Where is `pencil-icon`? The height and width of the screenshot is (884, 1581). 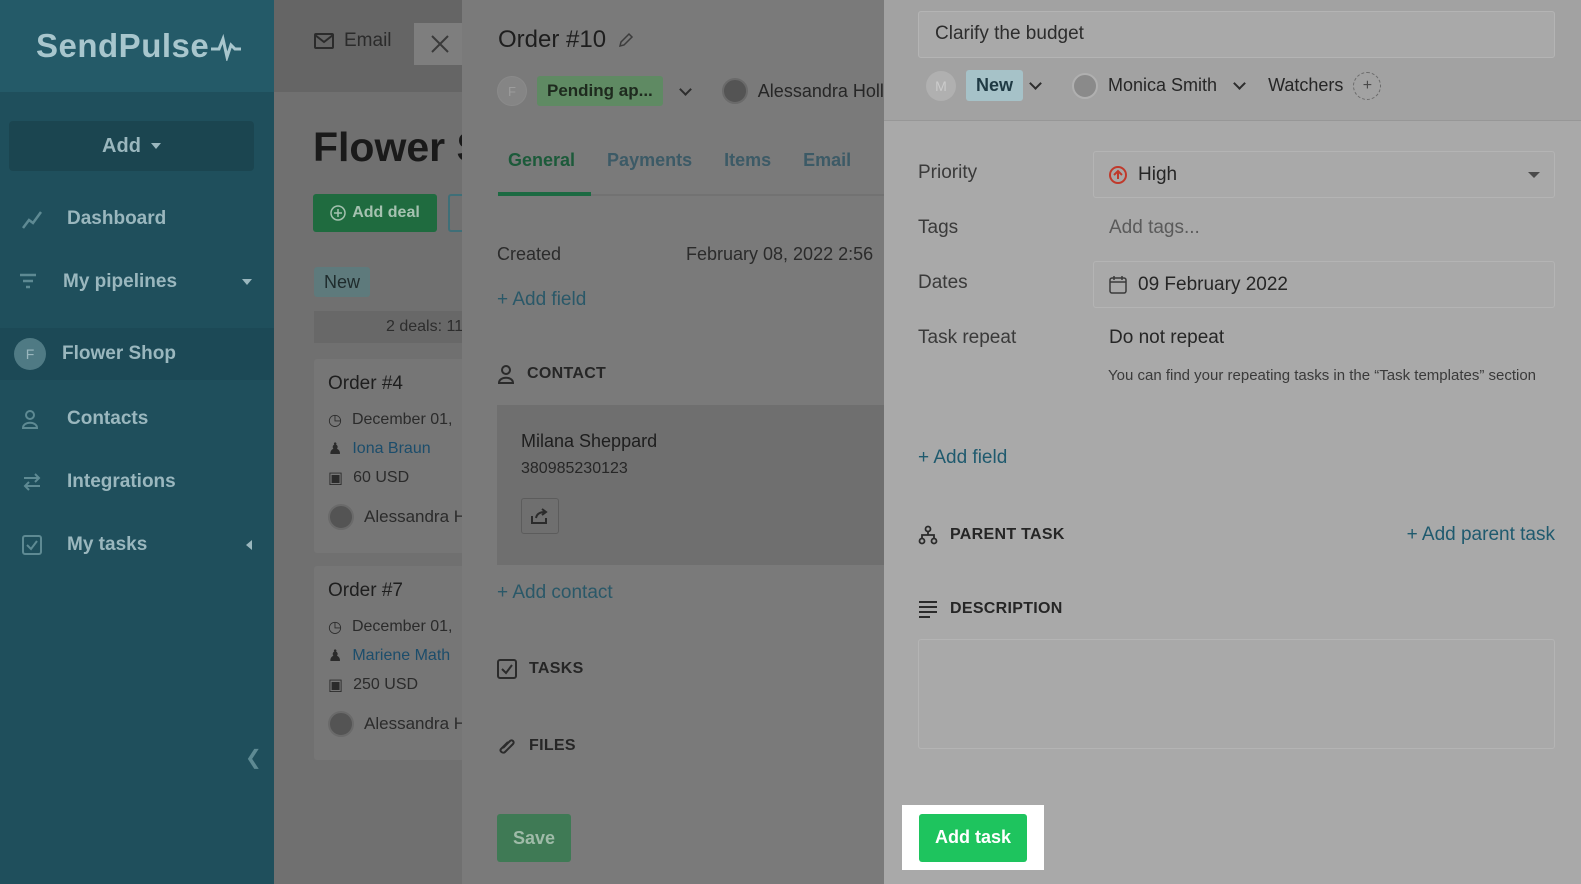 pencil-icon is located at coordinates (626, 40).